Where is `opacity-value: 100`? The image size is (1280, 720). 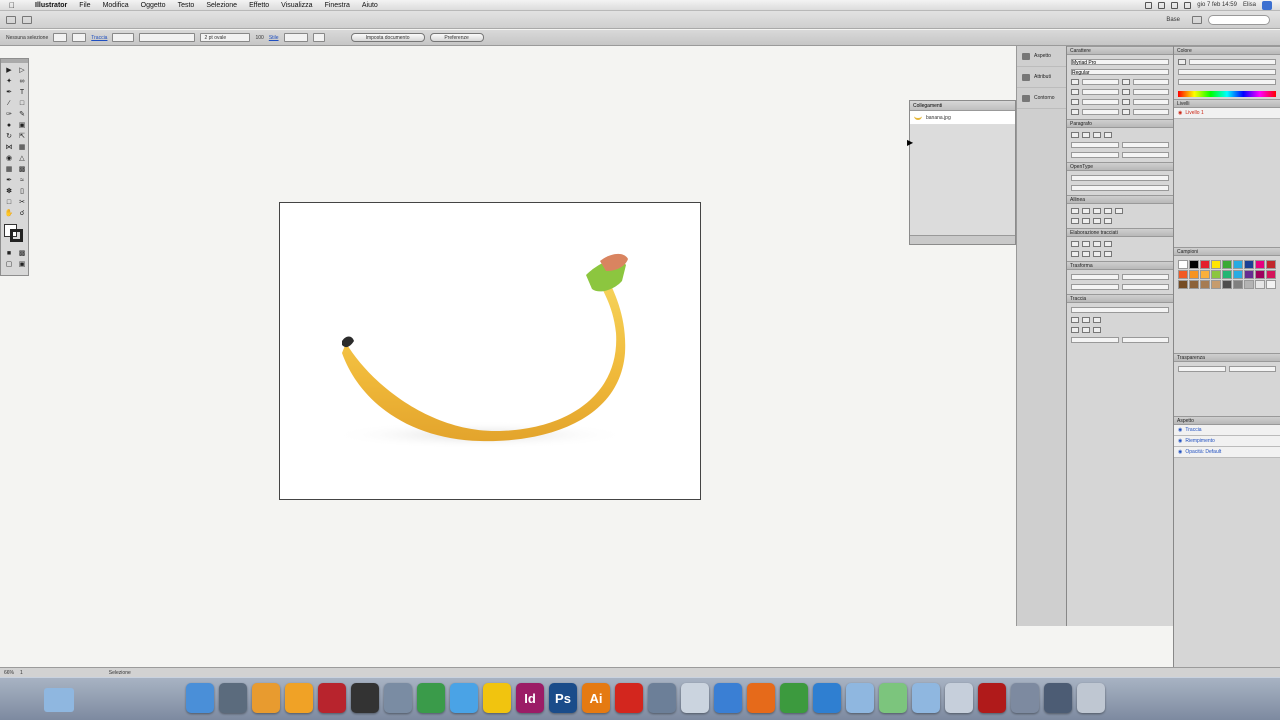 opacity-value: 100 is located at coordinates (259, 38).